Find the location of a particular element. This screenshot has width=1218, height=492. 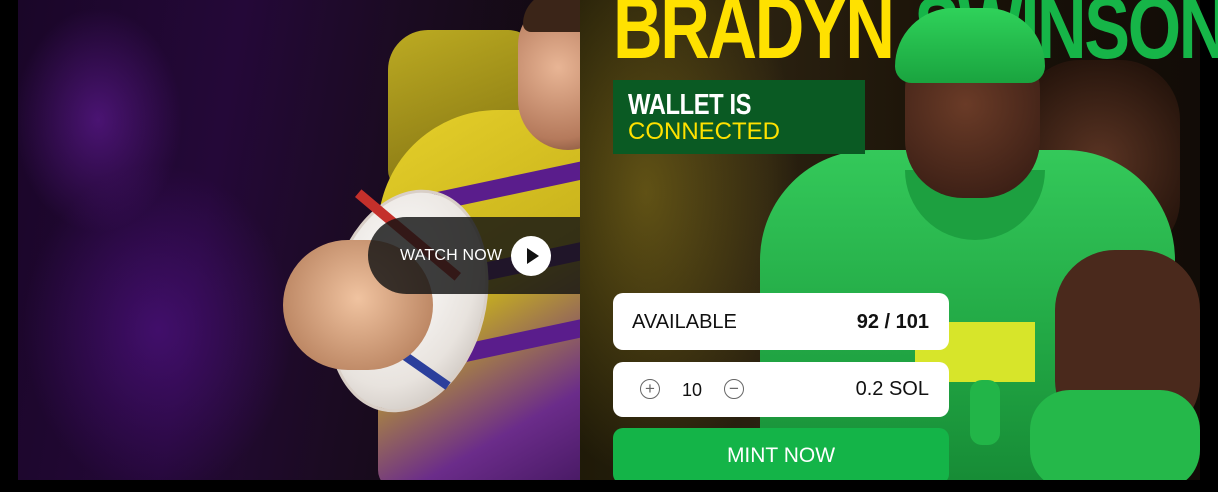

available-label: AVAILABLE is located at coordinates (684, 322).